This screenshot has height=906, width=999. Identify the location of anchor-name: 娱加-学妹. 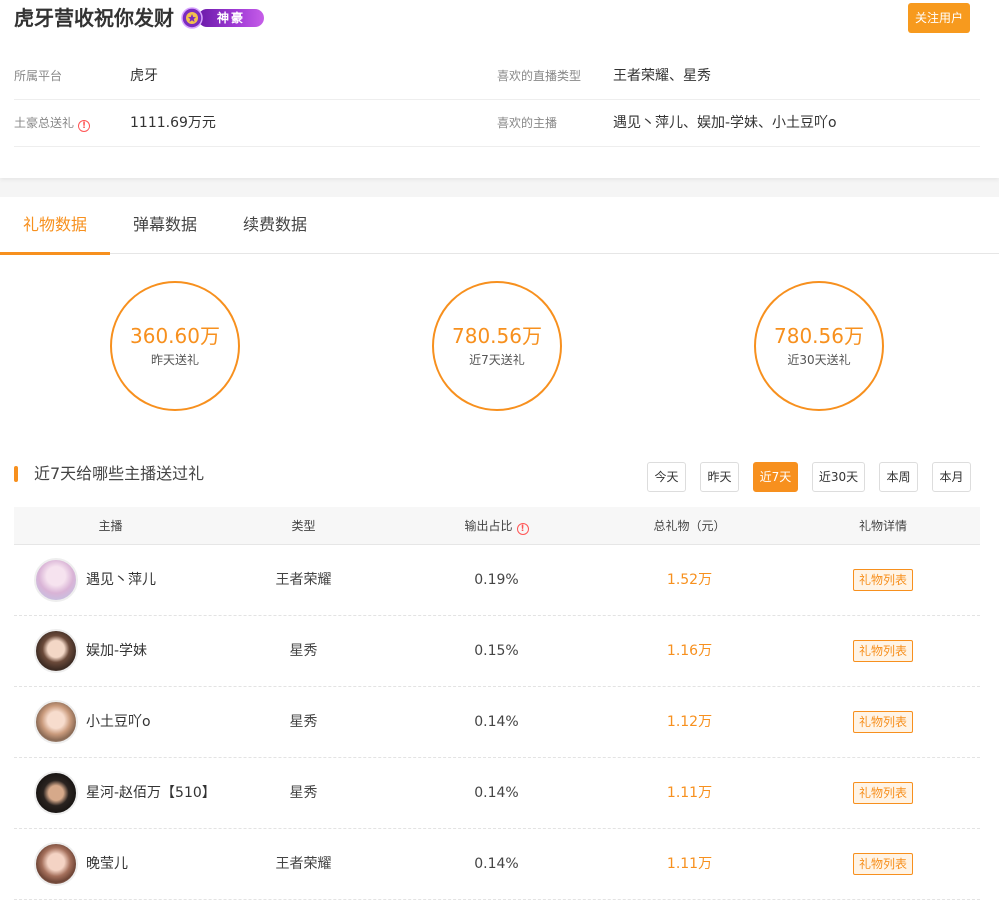
(116, 651).